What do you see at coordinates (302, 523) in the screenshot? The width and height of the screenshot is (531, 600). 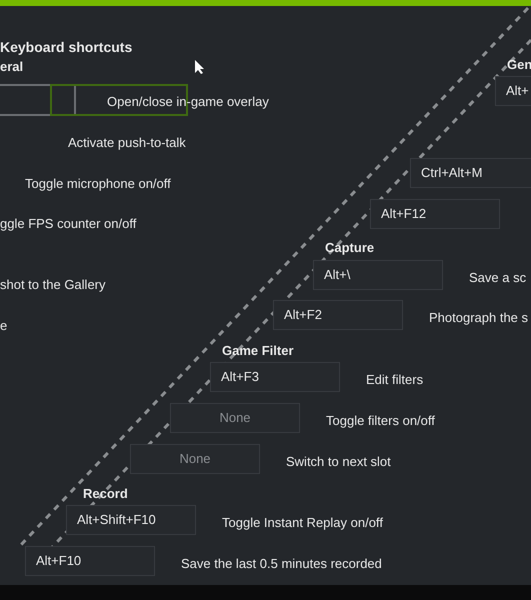 I see `shortcut-action: Toggle Instant Replay on/off` at bounding box center [302, 523].